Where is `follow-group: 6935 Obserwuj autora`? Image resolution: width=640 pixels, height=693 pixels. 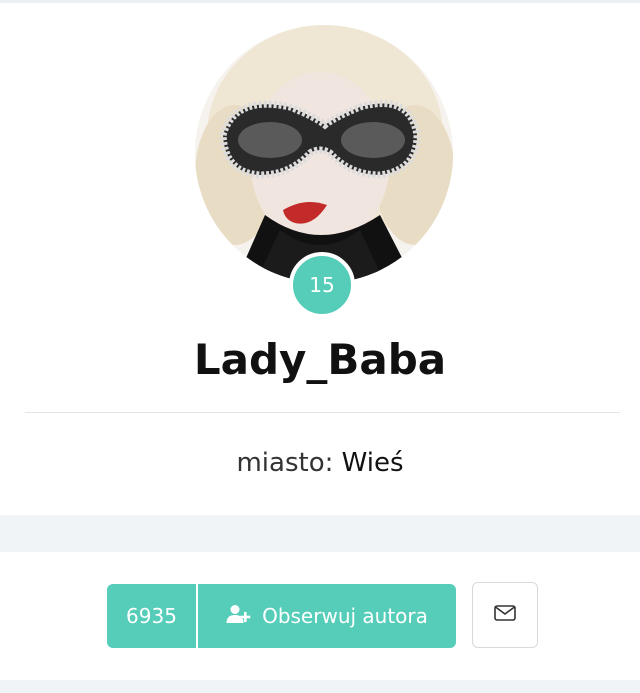 follow-group: 6935 Obserwuj autora is located at coordinates (281, 616).